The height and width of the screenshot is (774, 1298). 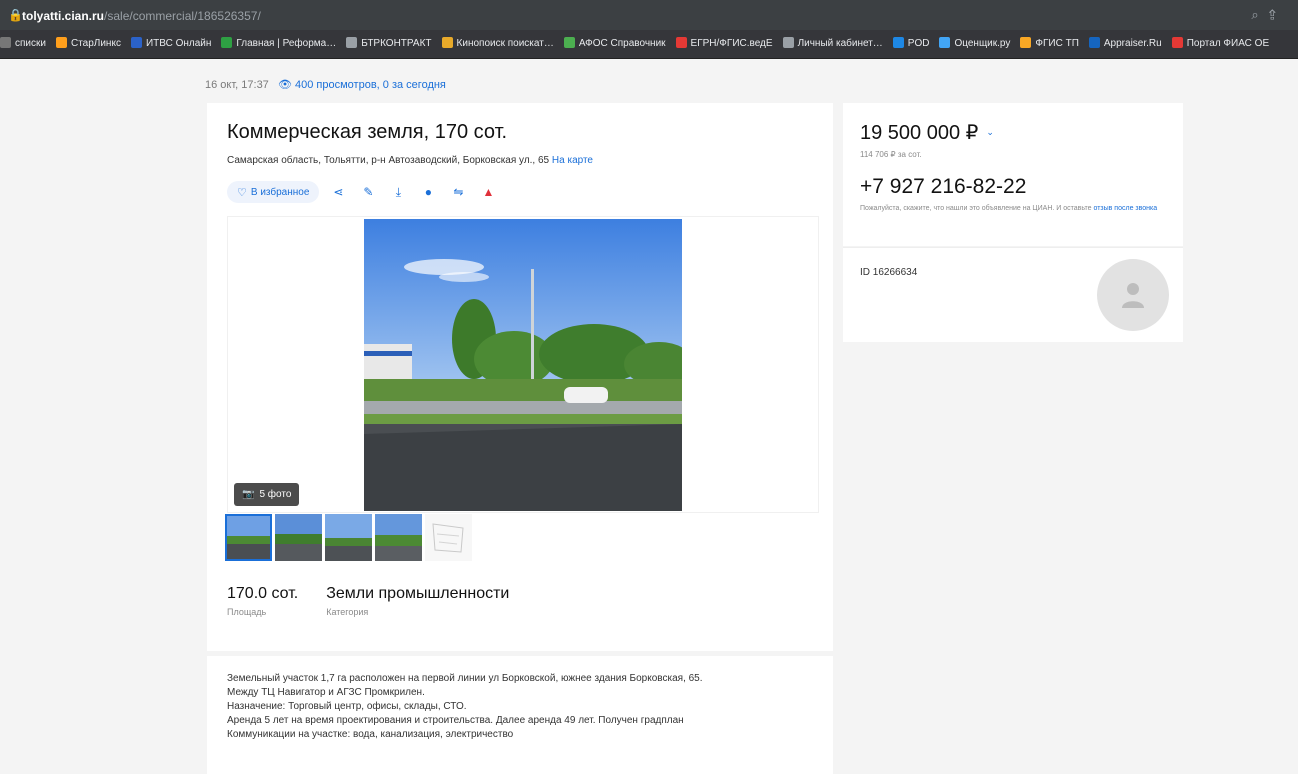 I want to click on phone-number: +7 927 216-82-22, so click(x=943, y=187).